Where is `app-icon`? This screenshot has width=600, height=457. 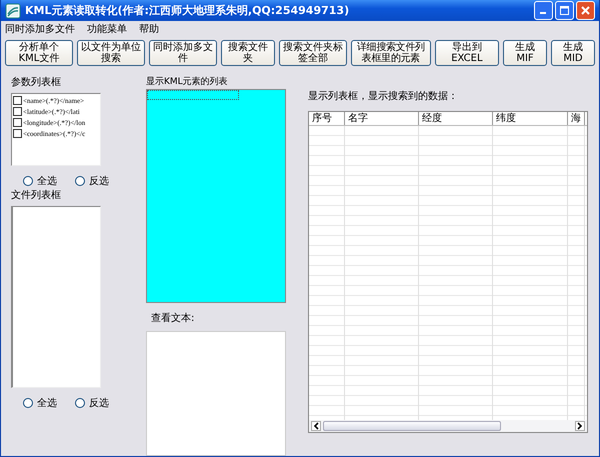 app-icon is located at coordinates (13, 10).